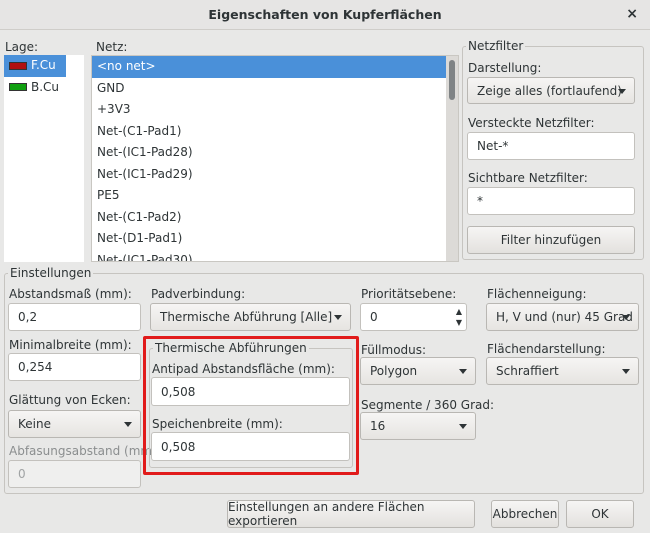 The height and width of the screenshot is (533, 650). Describe the element at coordinates (551, 146) in the screenshot. I see `hidden-filter-input: Net-*` at that location.